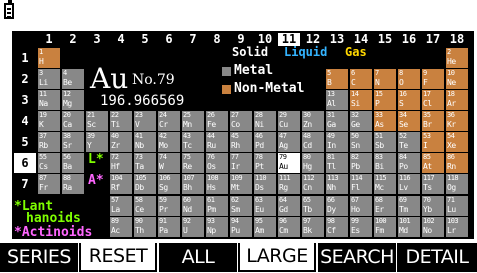 The height and width of the screenshot is (273, 477). I want to click on element-cell: 23 V, so click(145, 121).